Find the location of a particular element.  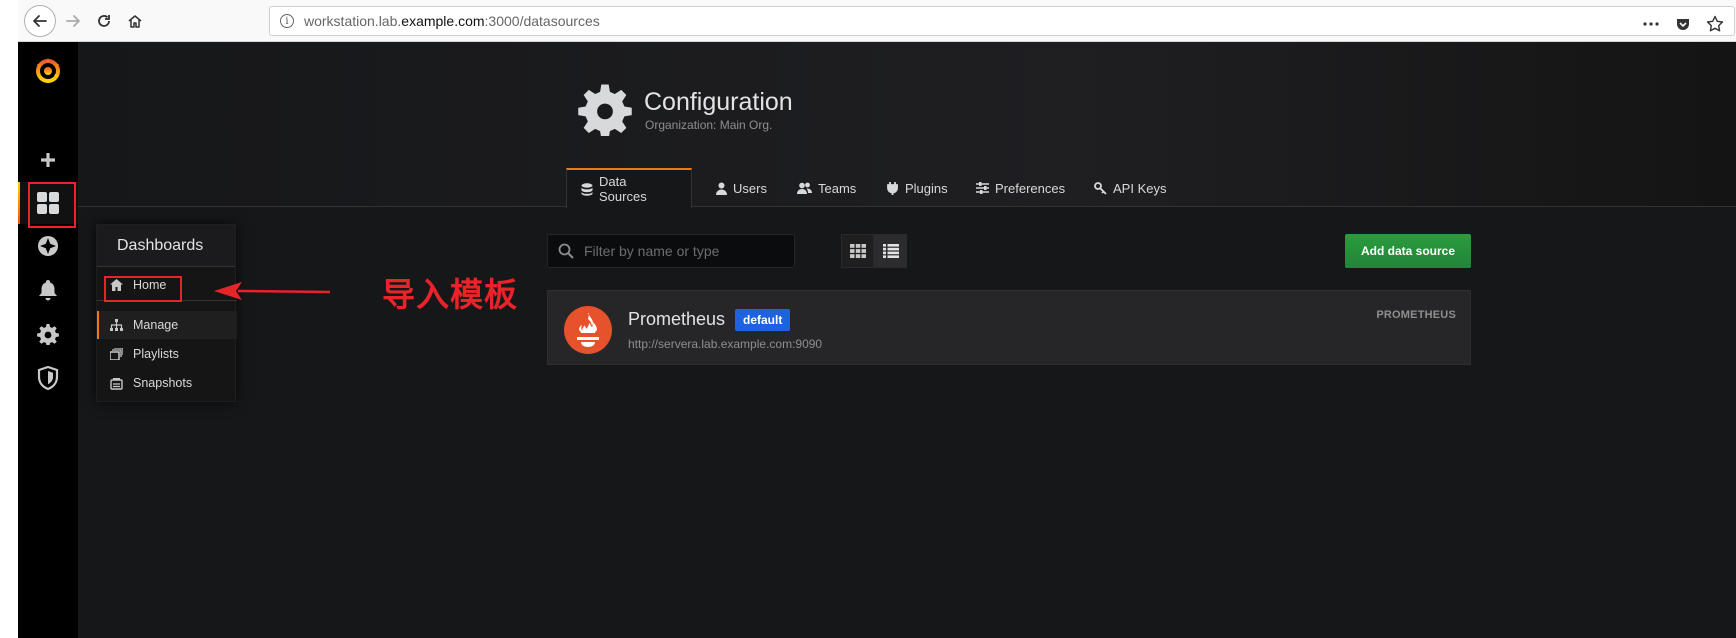

search-icon is located at coordinates (566, 251).